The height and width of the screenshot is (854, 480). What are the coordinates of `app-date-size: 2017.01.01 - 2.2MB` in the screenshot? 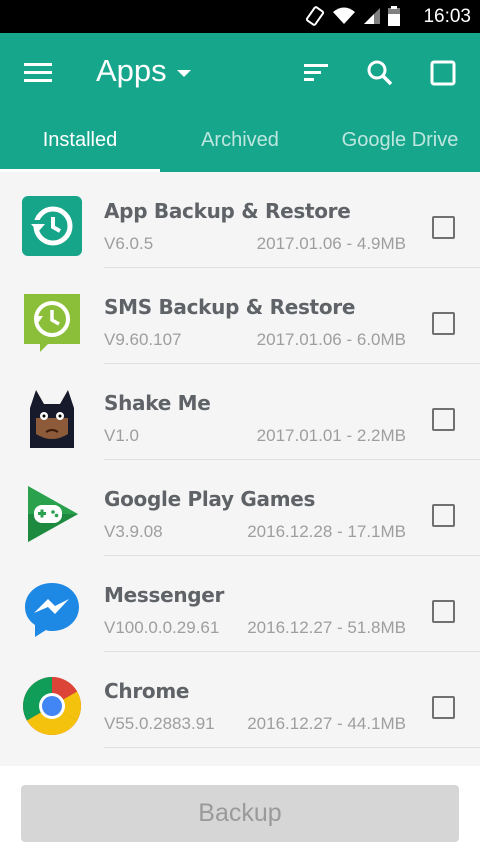 It's located at (331, 435).